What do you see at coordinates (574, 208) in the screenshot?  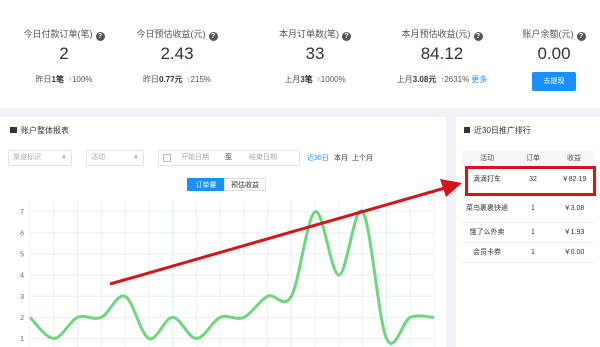 I see `income-cell: ￥3.08` at bounding box center [574, 208].